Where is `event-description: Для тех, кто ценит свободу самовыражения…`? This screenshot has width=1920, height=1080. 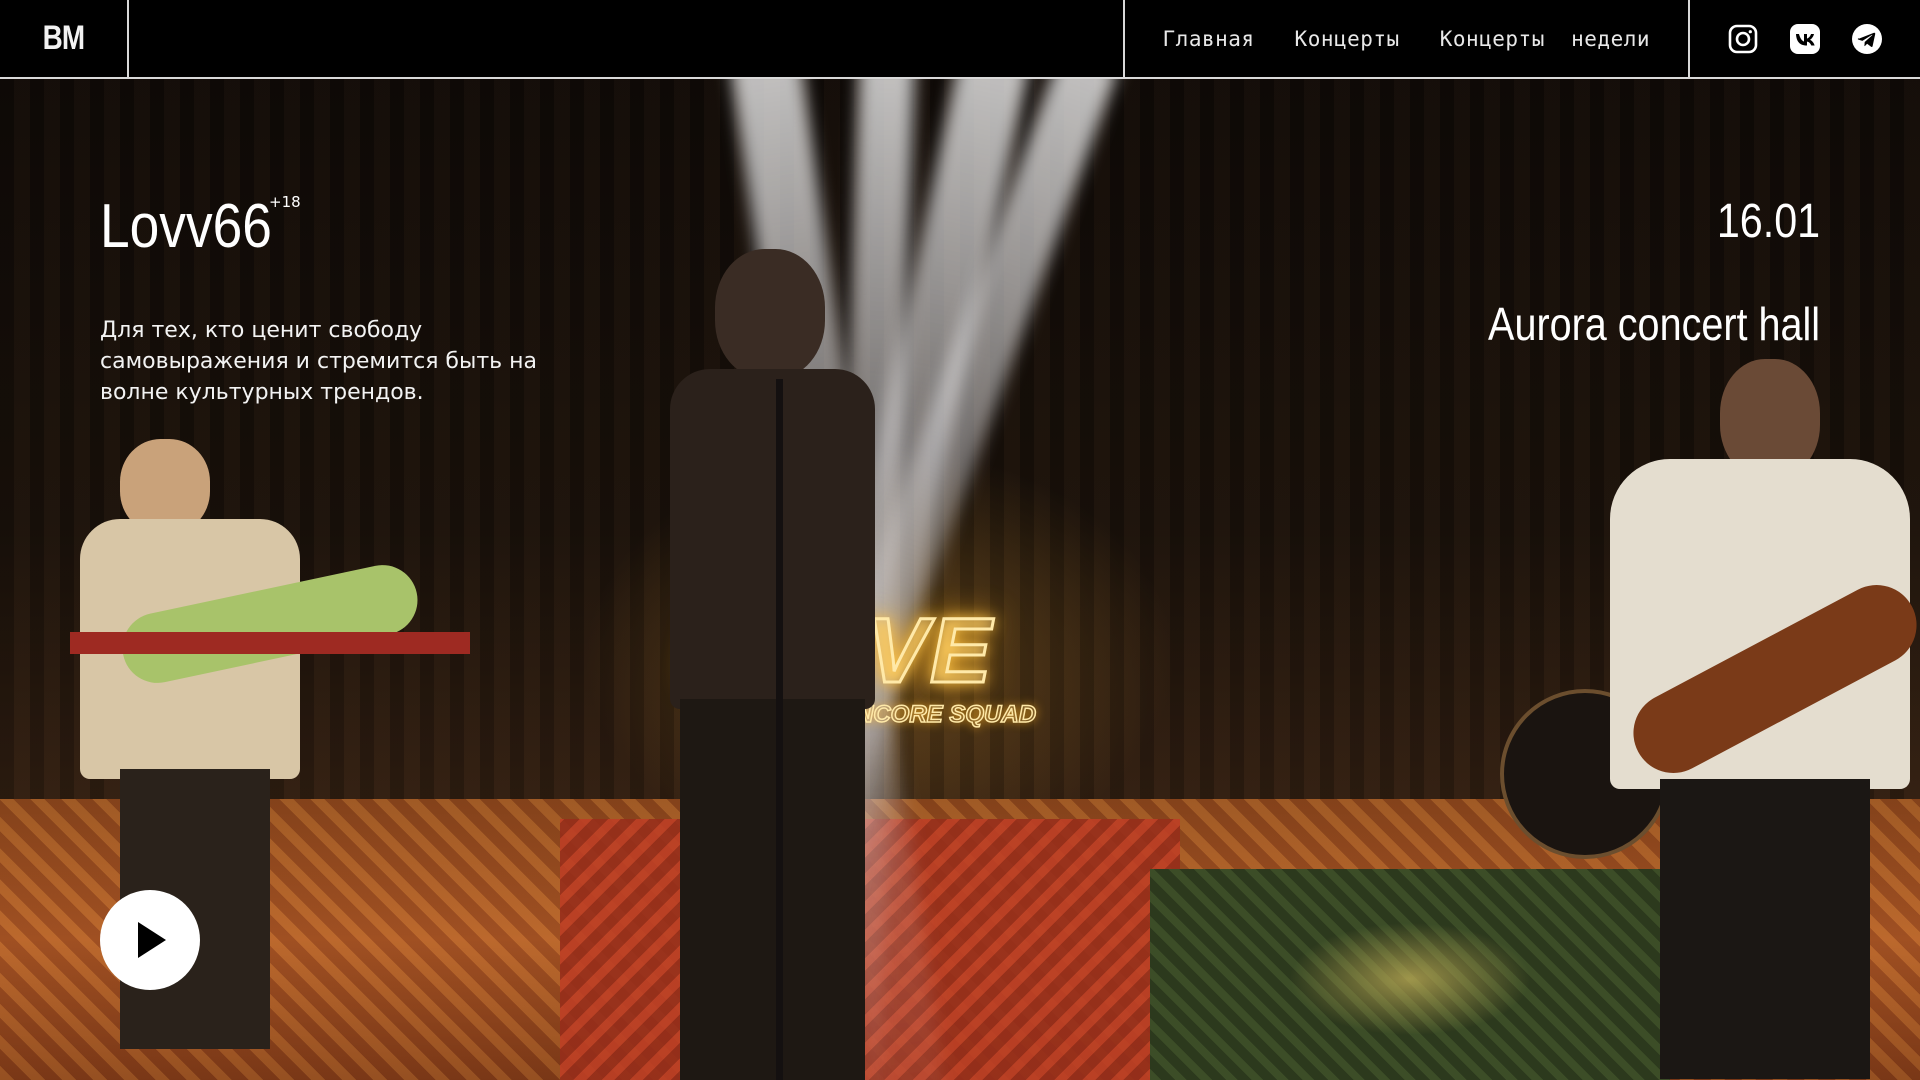 event-description: Для тех, кто ценит свободу самовыражения… is located at coordinates (318, 361).